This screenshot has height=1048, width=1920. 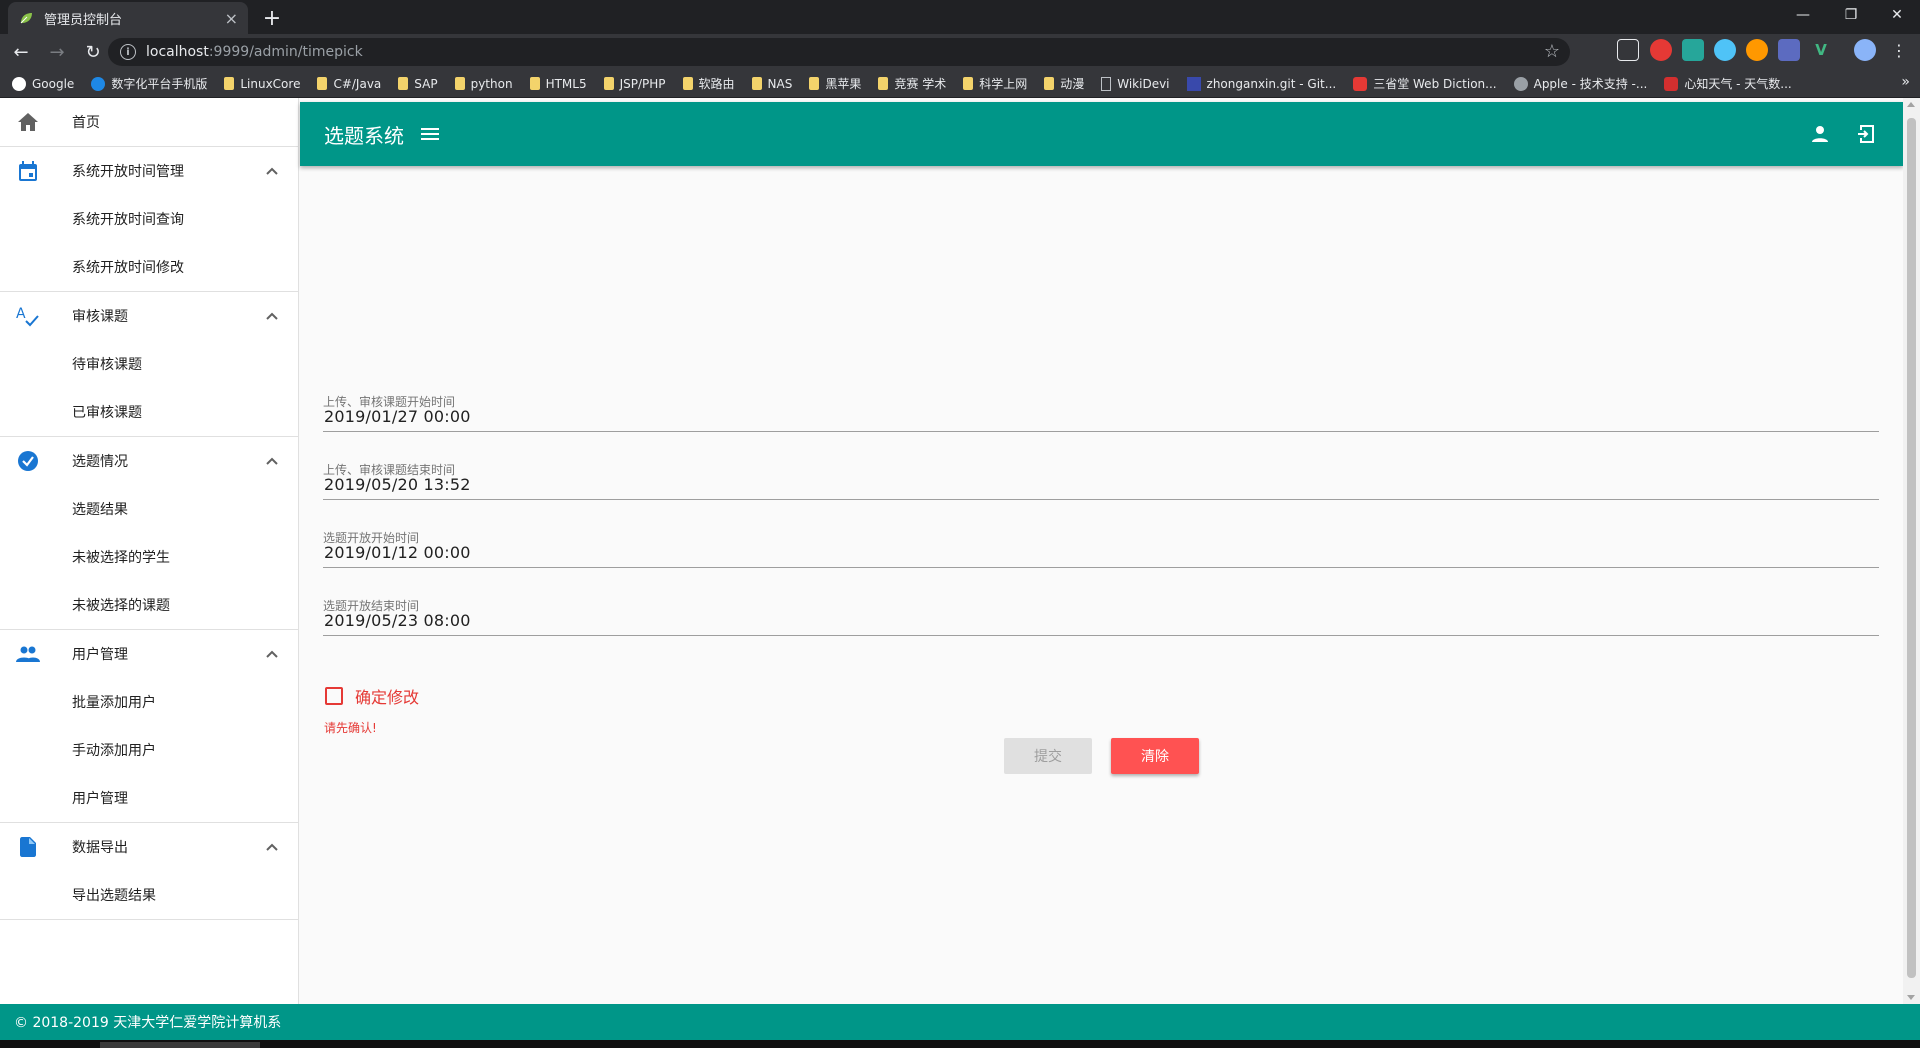 I want to click on datetime-field: 上传、审核课题开始时间 2019/01/27 00:00, so click(x=1101, y=427).